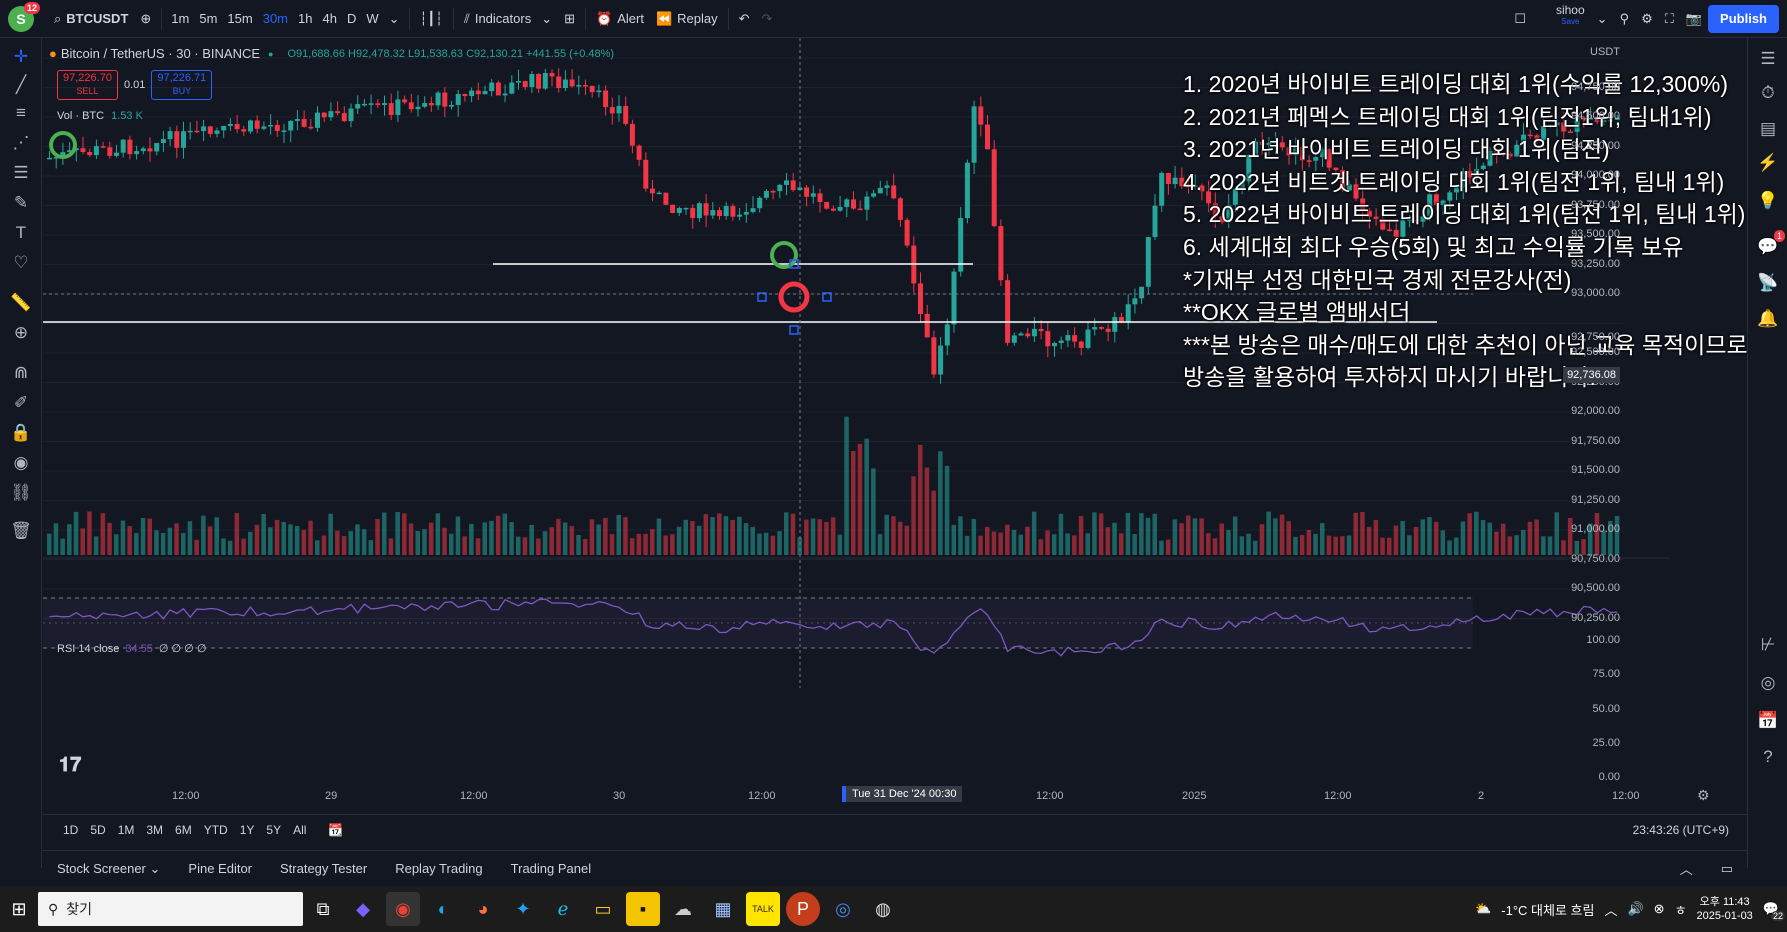 The width and height of the screenshot is (1787, 932). Describe the element at coordinates (1768, 645) in the screenshot. I see `chart-pattern-icon: ⊬` at that location.